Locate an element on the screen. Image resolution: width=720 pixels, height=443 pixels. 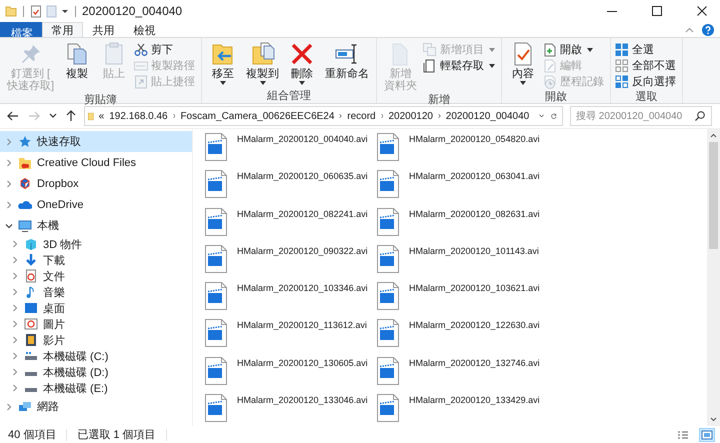
tree-item: 本機磁碟 (C:) is located at coordinates (96, 356).